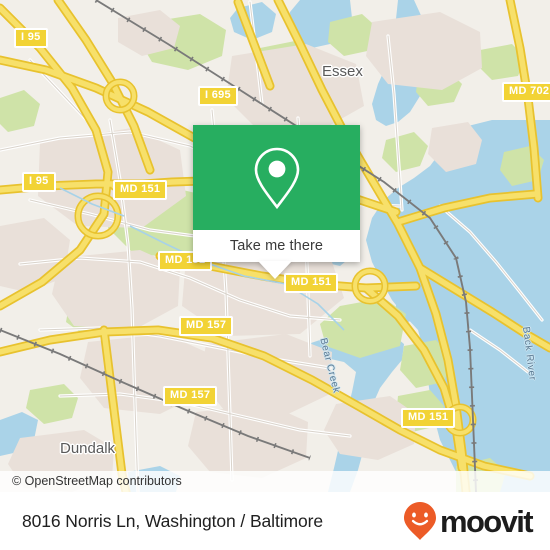  Describe the element at coordinates (486, 521) in the screenshot. I see `moovit-wordmark: moovit` at that location.